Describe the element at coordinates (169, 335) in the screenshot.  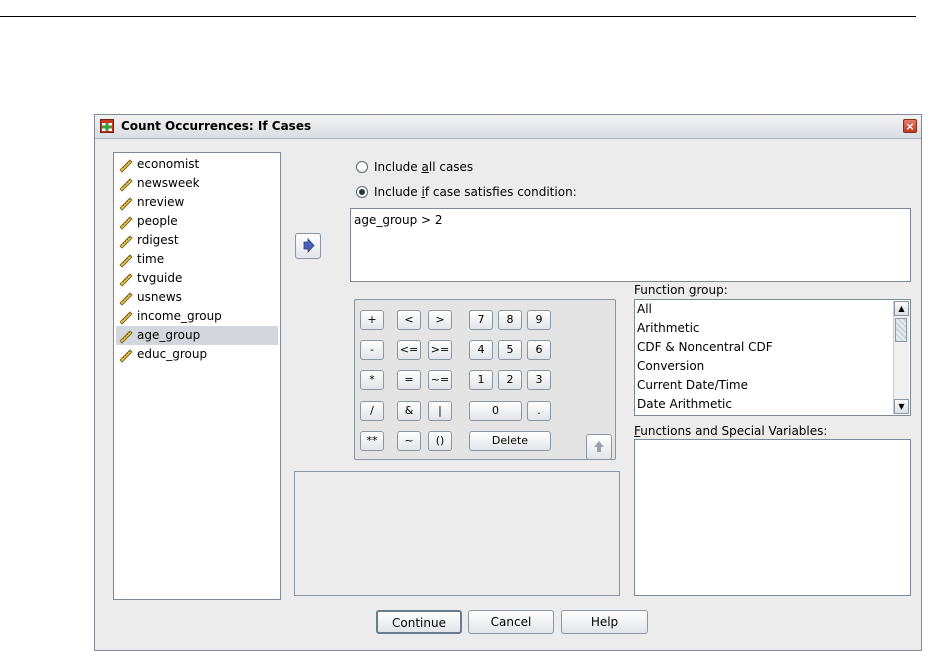
I see `variable-label: age_group` at that location.